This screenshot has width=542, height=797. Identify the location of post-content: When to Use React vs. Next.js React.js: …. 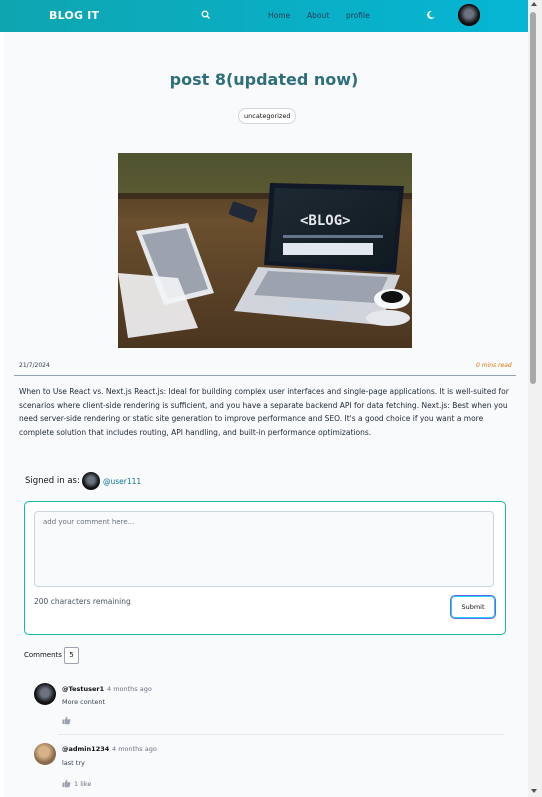
(264, 412).